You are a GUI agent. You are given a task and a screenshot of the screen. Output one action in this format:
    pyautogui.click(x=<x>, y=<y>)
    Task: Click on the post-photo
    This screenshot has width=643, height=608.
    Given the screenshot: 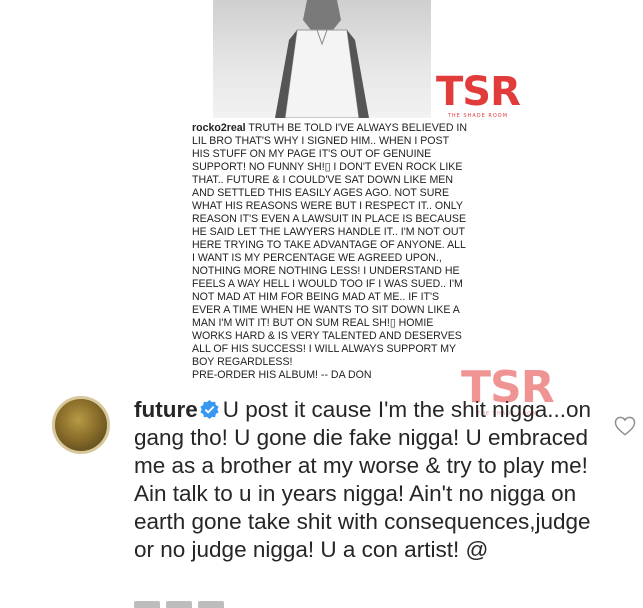 What is the action you would take?
    pyautogui.click(x=322, y=59)
    